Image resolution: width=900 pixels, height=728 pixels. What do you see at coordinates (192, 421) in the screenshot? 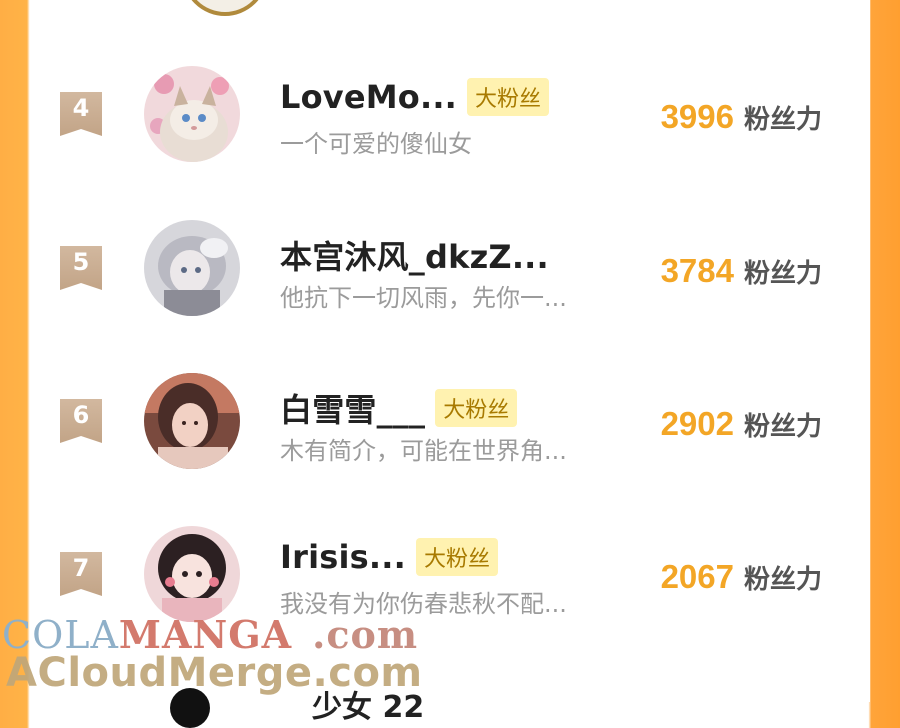
I see `girl-photo-avatar` at bounding box center [192, 421].